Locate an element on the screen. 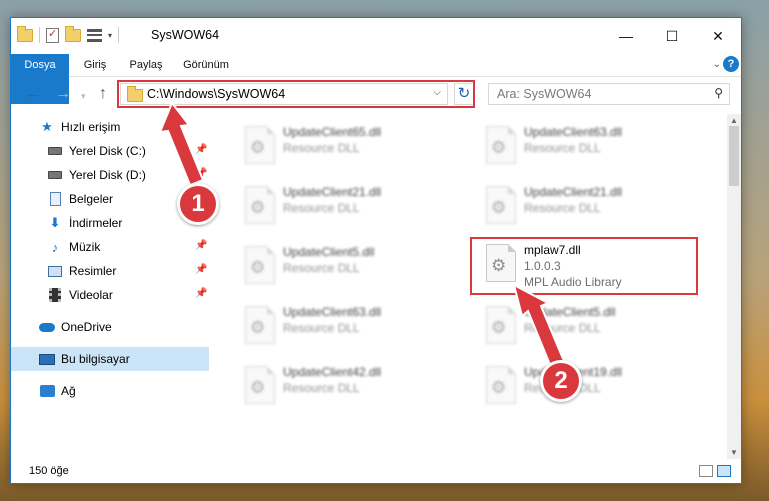 The image size is (769, 501). arrow-to-file is located at coordinates (540, 328).